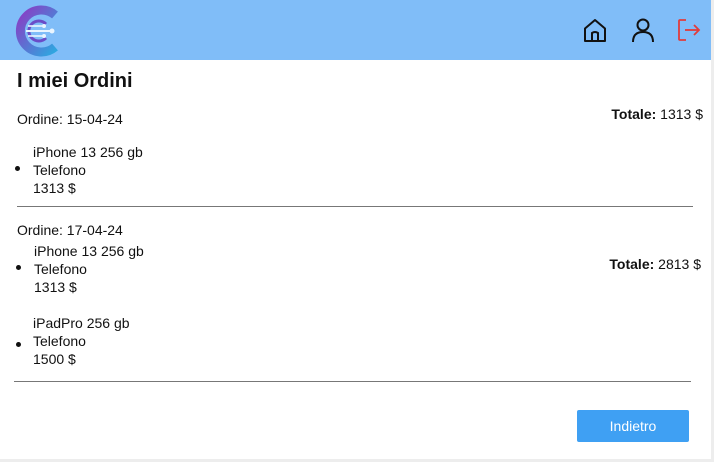  What do you see at coordinates (38, 31) in the screenshot?
I see `brand-logo-icon` at bounding box center [38, 31].